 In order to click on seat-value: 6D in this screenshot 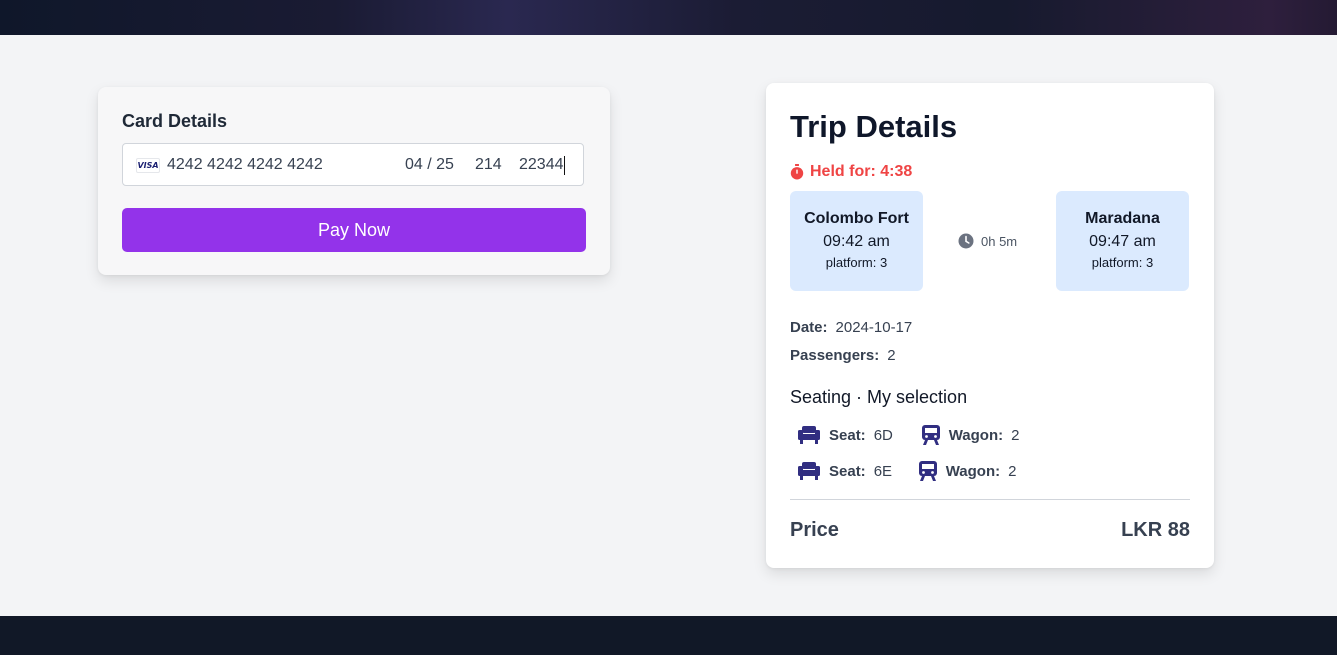, I will do `click(883, 435)`.